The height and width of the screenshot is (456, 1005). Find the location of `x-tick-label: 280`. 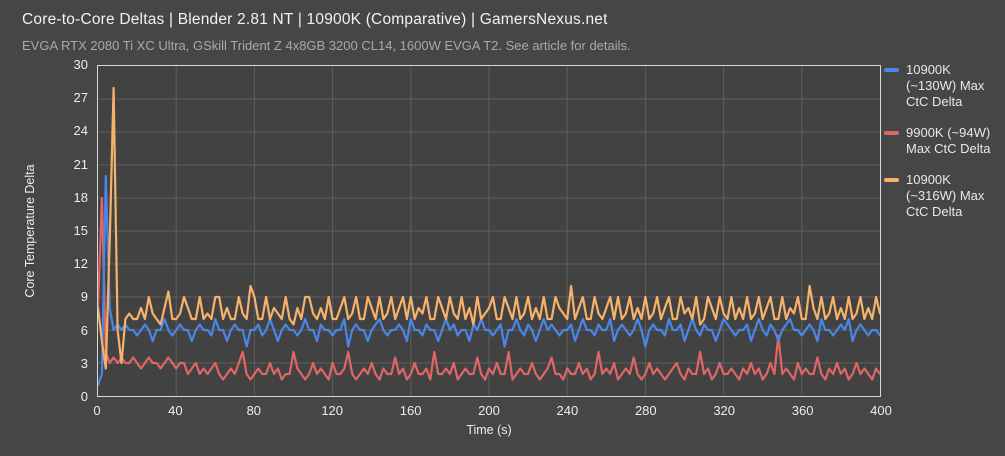

x-tick-label: 280 is located at coordinates (645, 410).